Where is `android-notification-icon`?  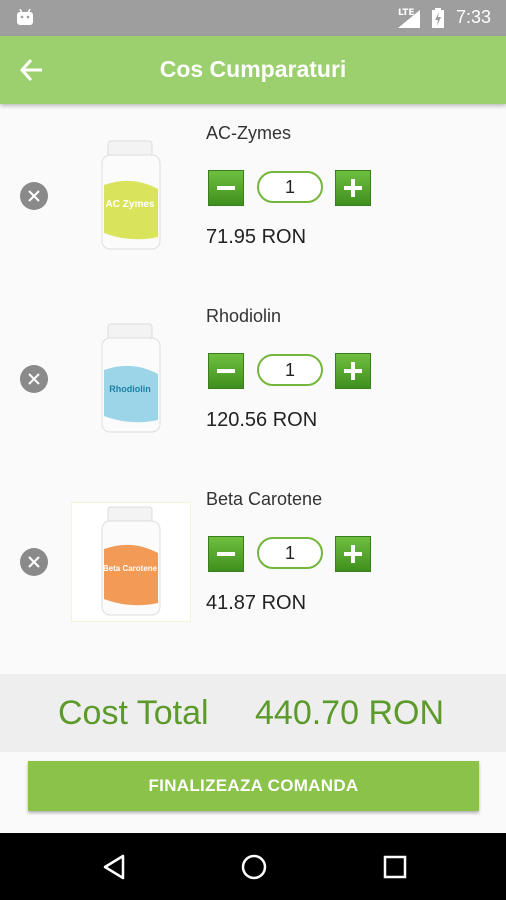
android-notification-icon is located at coordinates (25, 17).